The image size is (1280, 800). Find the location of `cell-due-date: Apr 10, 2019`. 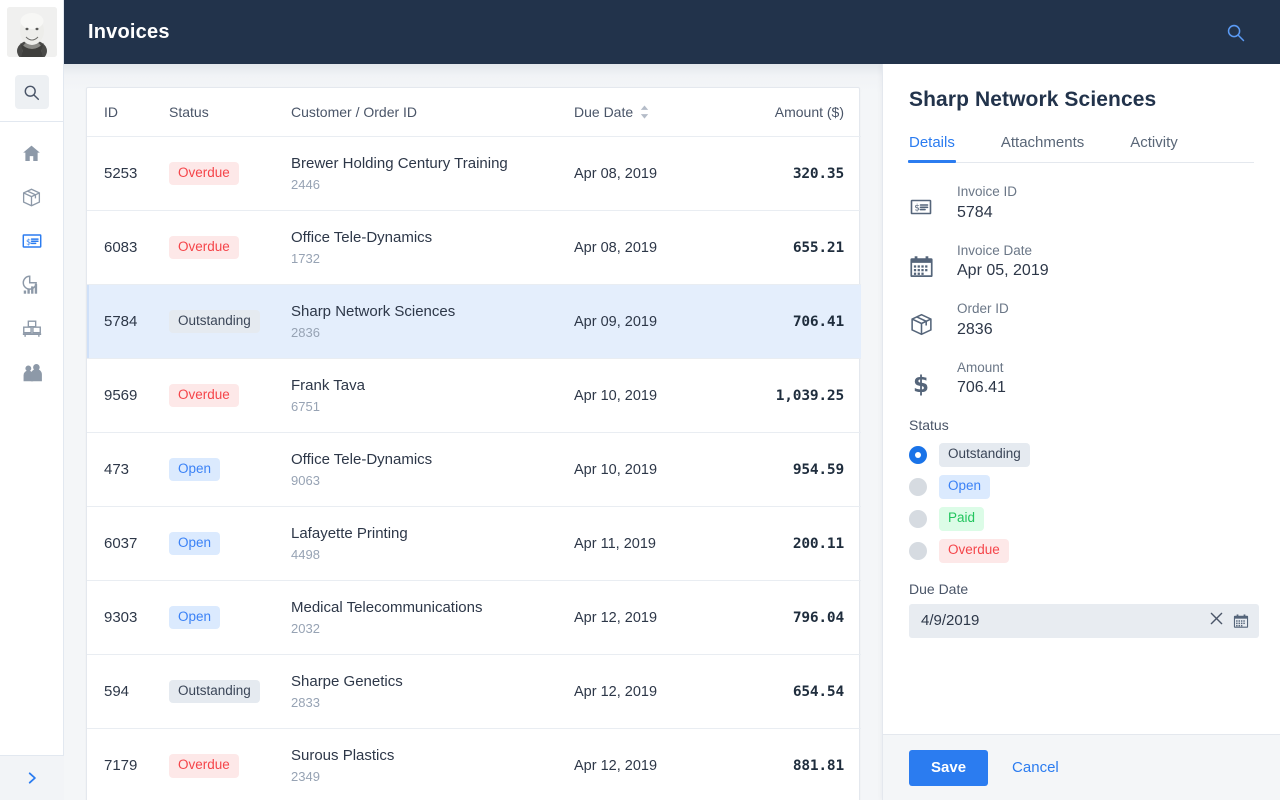

cell-due-date: Apr 10, 2019 is located at coordinates (644, 395).